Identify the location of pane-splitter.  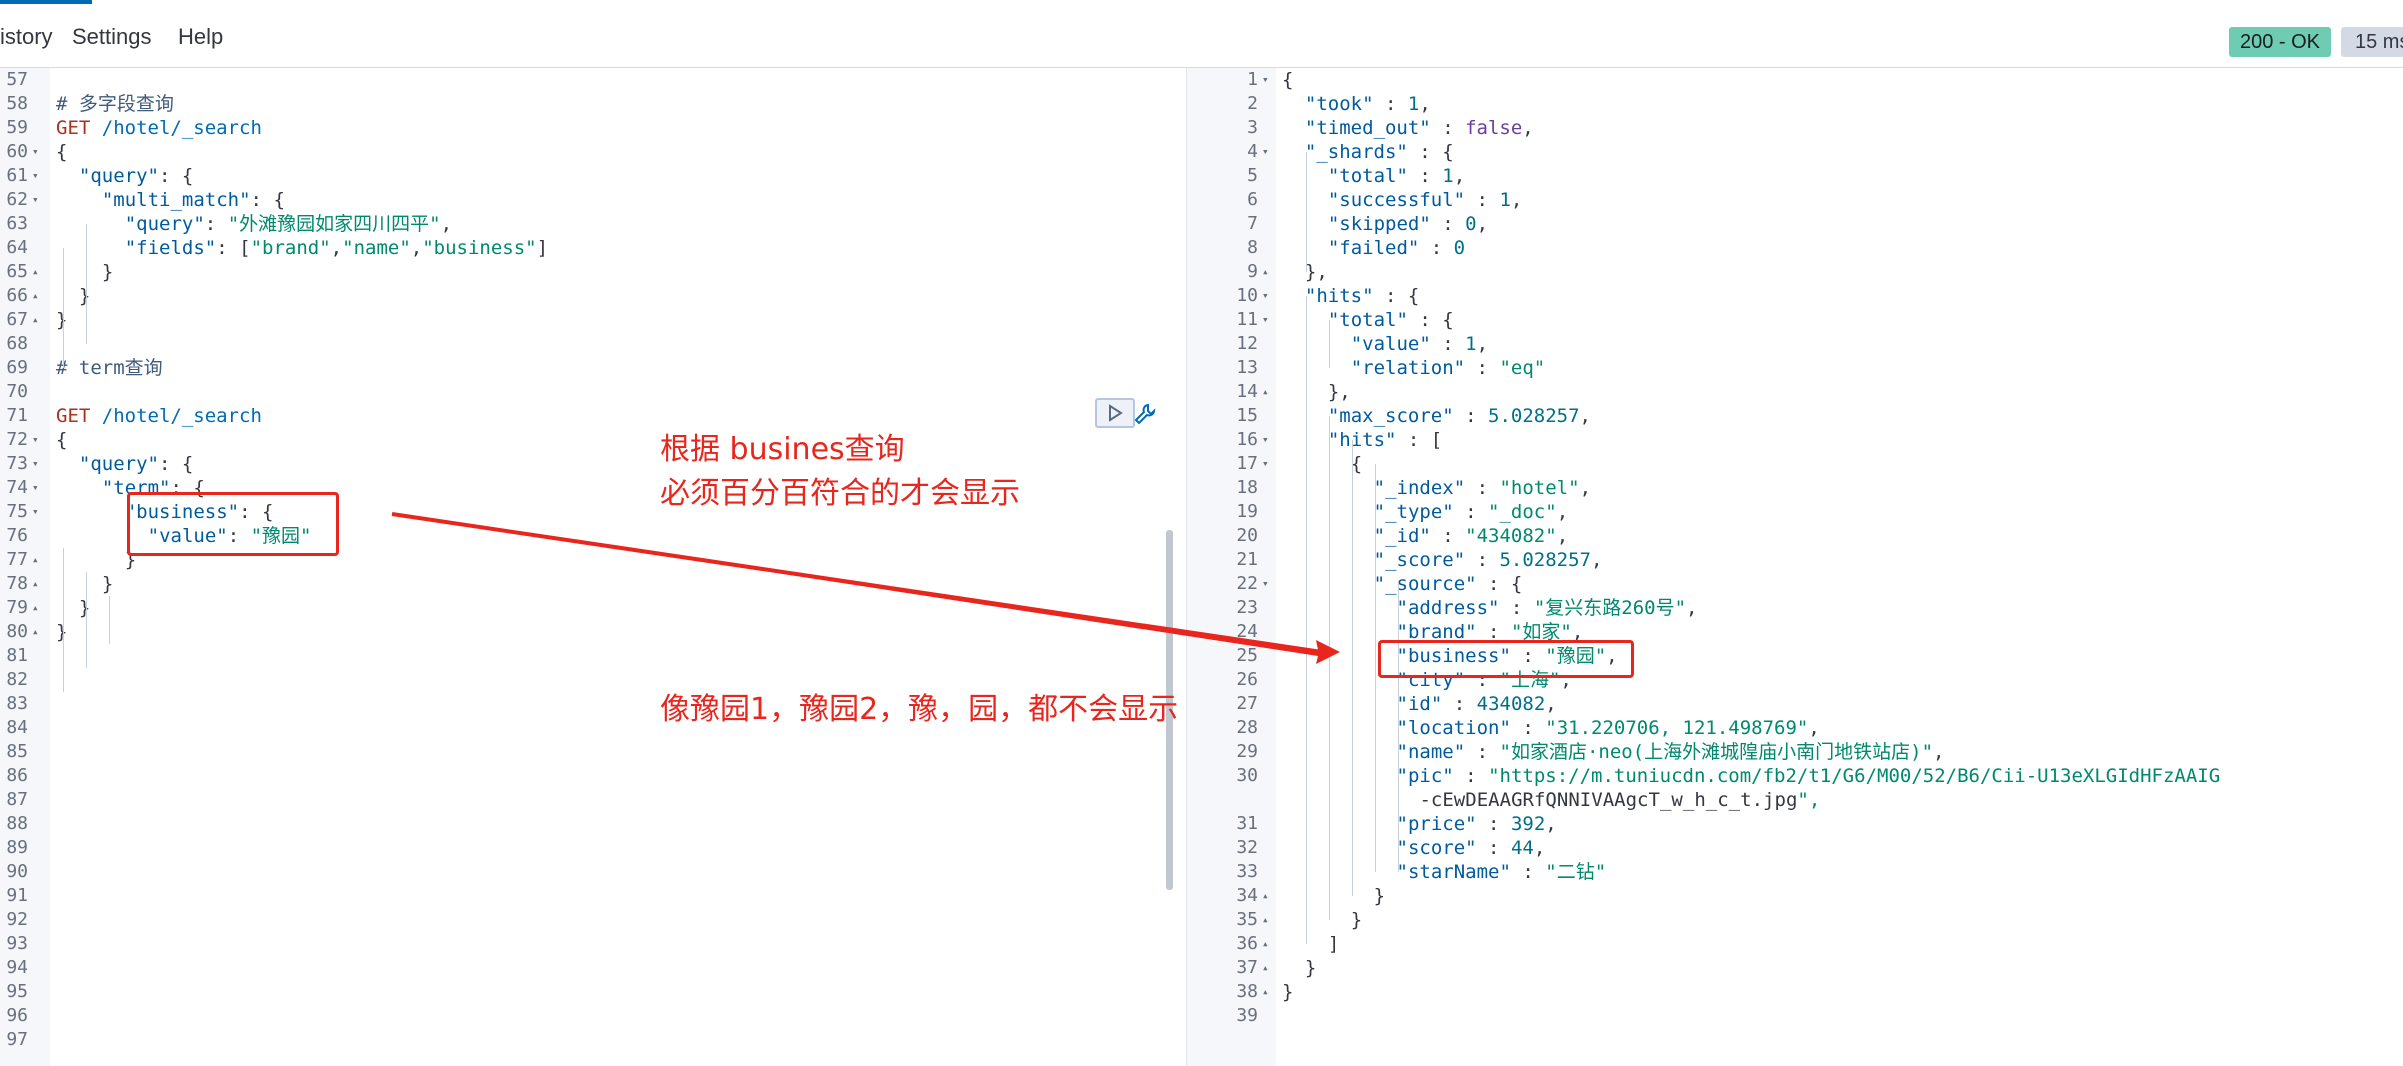
(1195, 567).